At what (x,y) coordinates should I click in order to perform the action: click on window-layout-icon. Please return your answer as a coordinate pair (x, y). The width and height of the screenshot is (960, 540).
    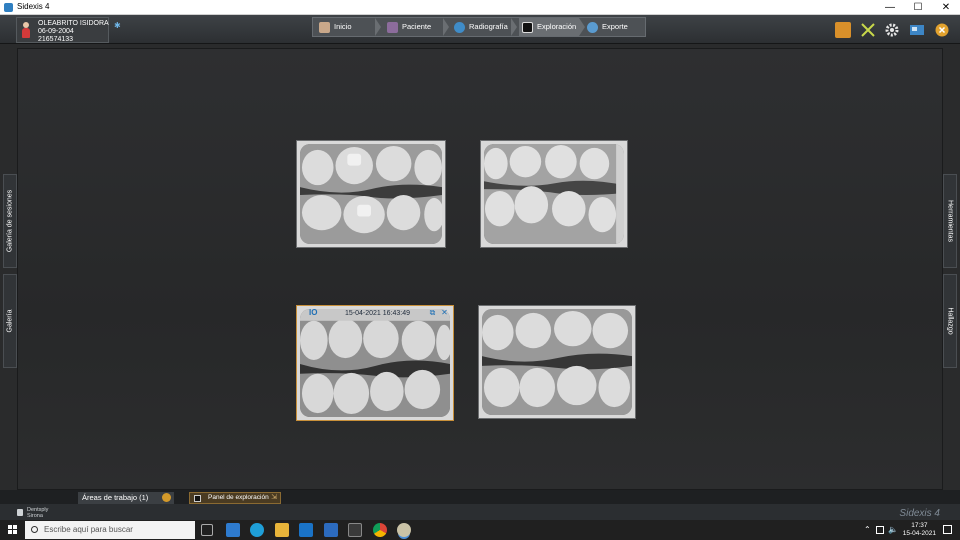
    Looking at the image, I should click on (917, 30).